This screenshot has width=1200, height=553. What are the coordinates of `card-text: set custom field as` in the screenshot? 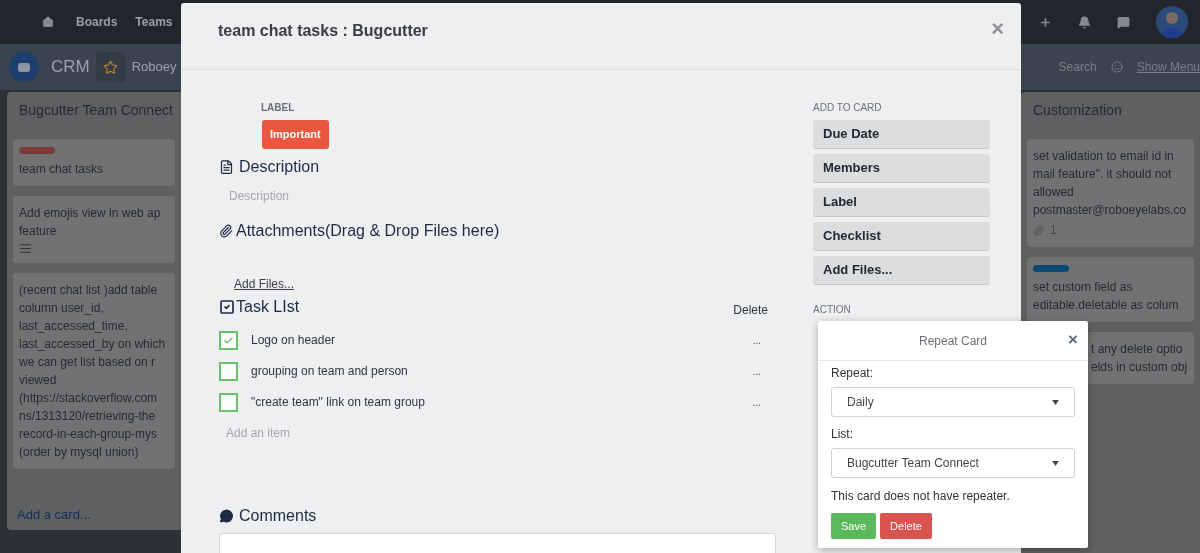 It's located at (1083, 287).